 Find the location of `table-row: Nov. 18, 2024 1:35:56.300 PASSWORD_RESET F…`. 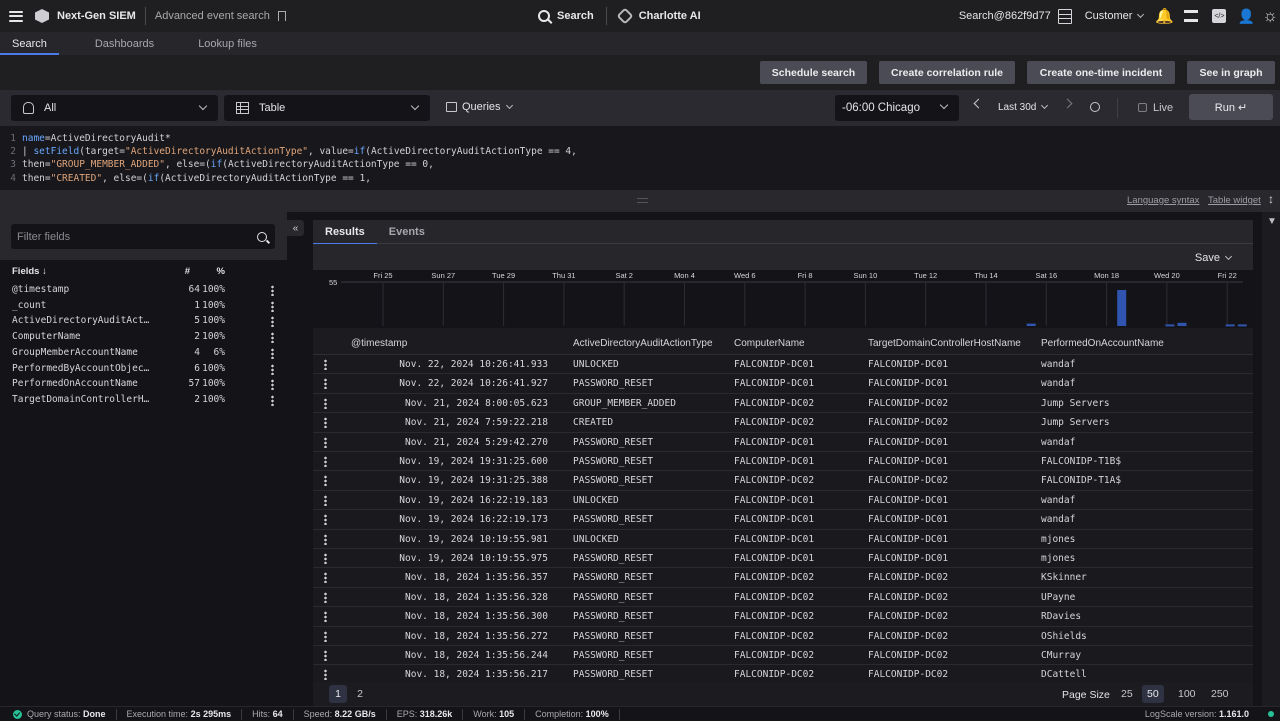

table-row: Nov. 18, 2024 1:35:56.300 PASSWORD_RESET F… is located at coordinates (783, 617).